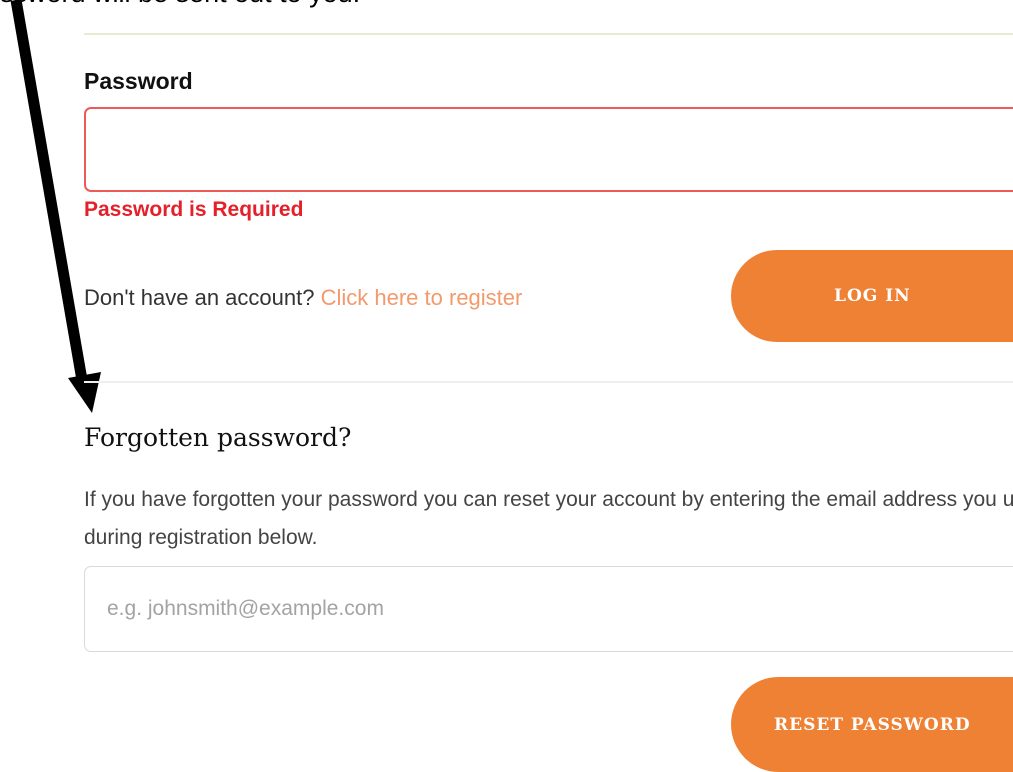 The width and height of the screenshot is (1013, 772). I want to click on reset-password-button: RESET PASSWORD, so click(872, 724).